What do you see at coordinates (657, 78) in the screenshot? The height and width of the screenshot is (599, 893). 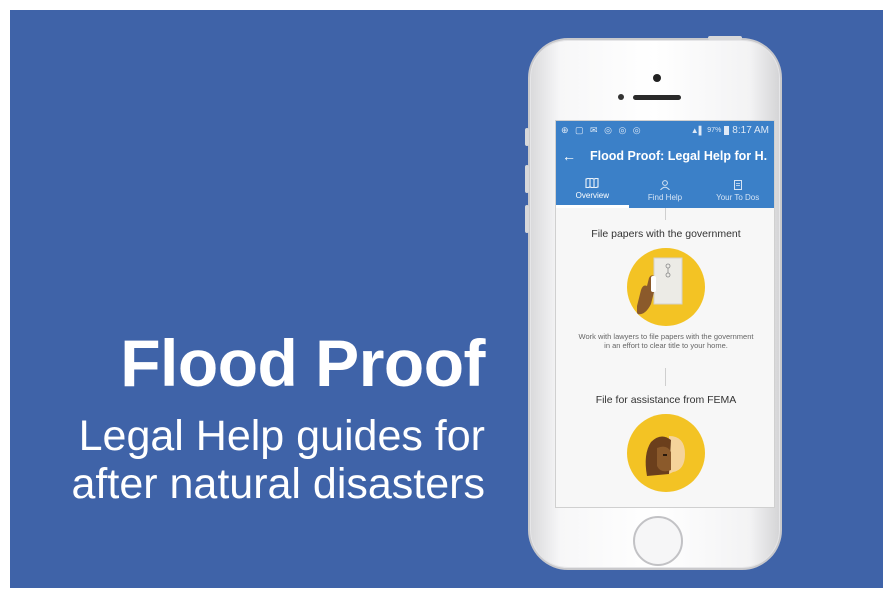 I see `front-camera` at bounding box center [657, 78].